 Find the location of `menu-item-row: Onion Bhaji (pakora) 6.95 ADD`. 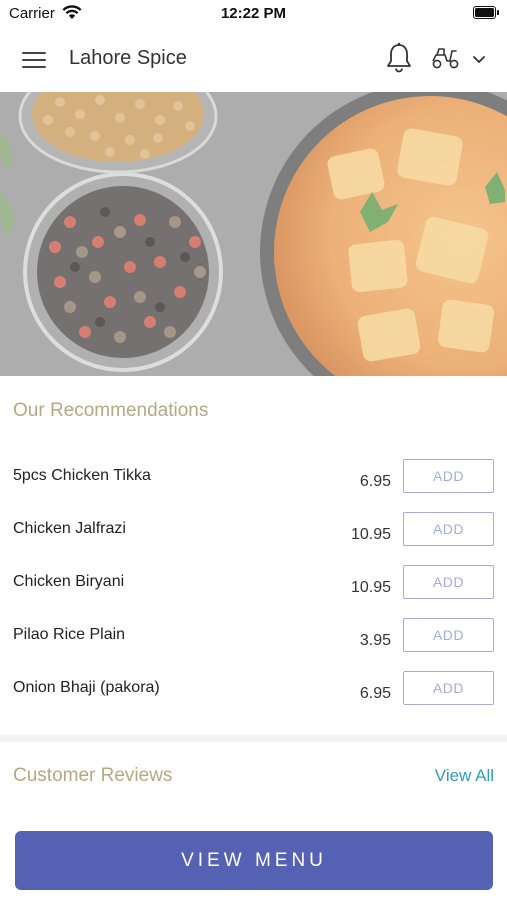

menu-item-row: Onion Bhaji (pakora) 6.95 ADD is located at coordinates (253, 701).